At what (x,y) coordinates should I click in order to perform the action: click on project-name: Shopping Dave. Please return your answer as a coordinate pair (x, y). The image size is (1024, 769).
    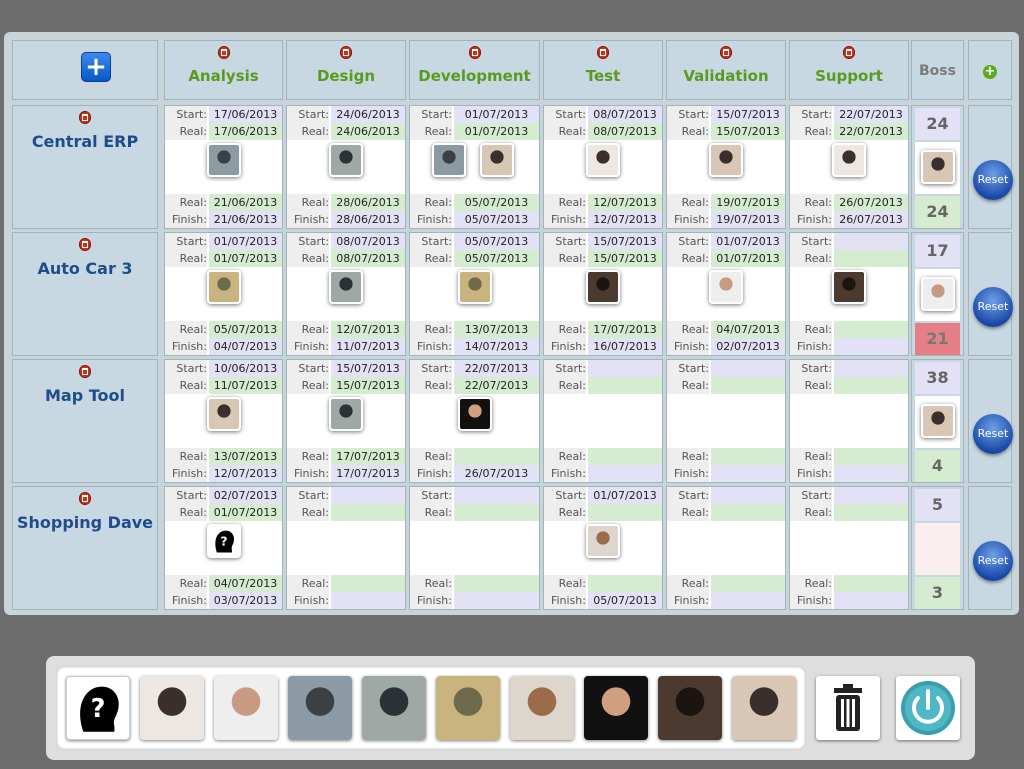
    Looking at the image, I should click on (85, 522).